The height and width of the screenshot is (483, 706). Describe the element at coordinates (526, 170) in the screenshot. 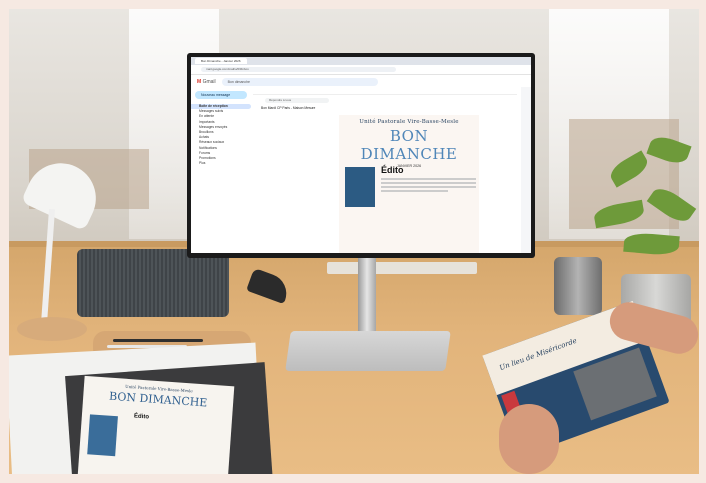

I see `gmail-side-panel` at that location.